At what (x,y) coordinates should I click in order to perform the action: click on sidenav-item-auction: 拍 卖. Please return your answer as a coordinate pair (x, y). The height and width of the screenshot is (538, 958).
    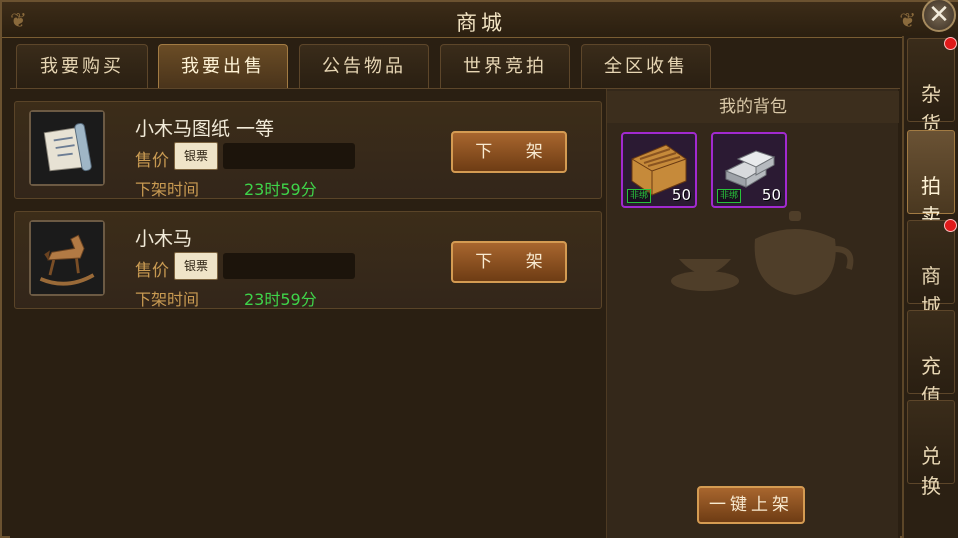
    Looking at the image, I should click on (931, 179).